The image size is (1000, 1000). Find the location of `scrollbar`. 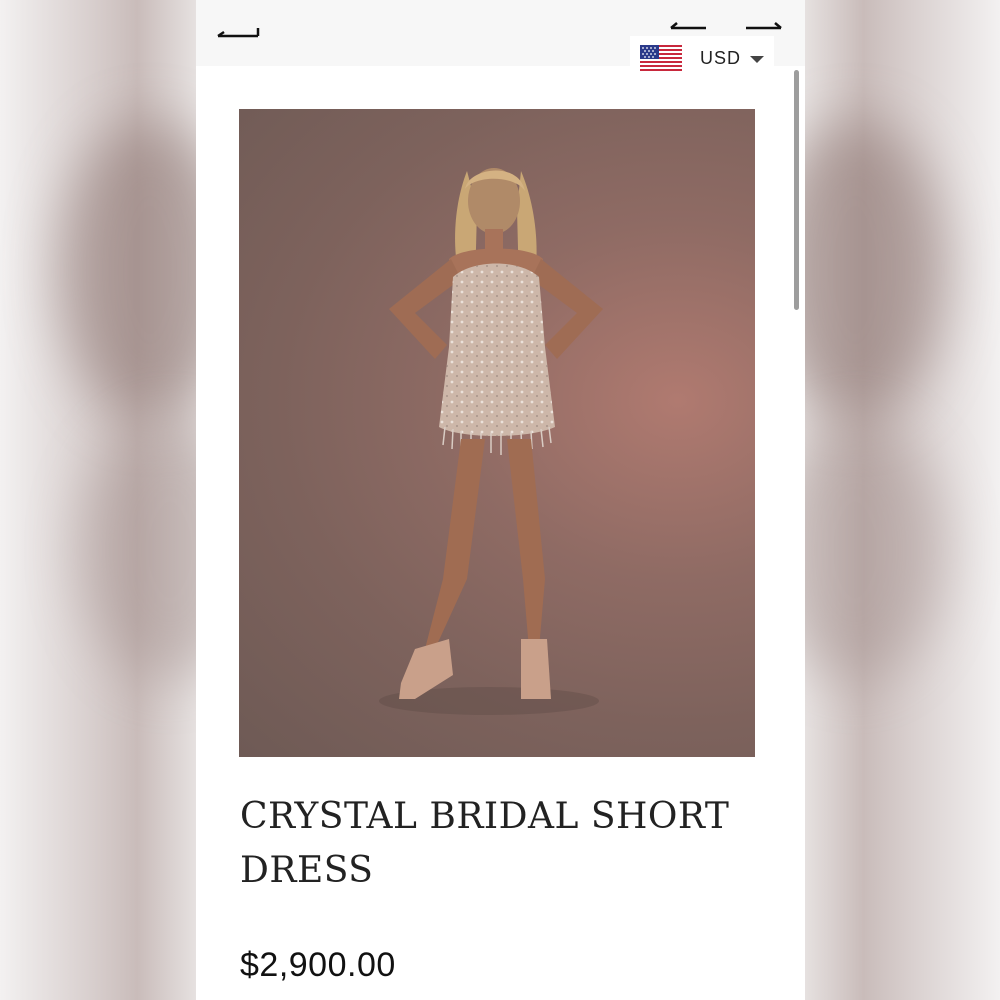

scrollbar is located at coordinates (796, 190).